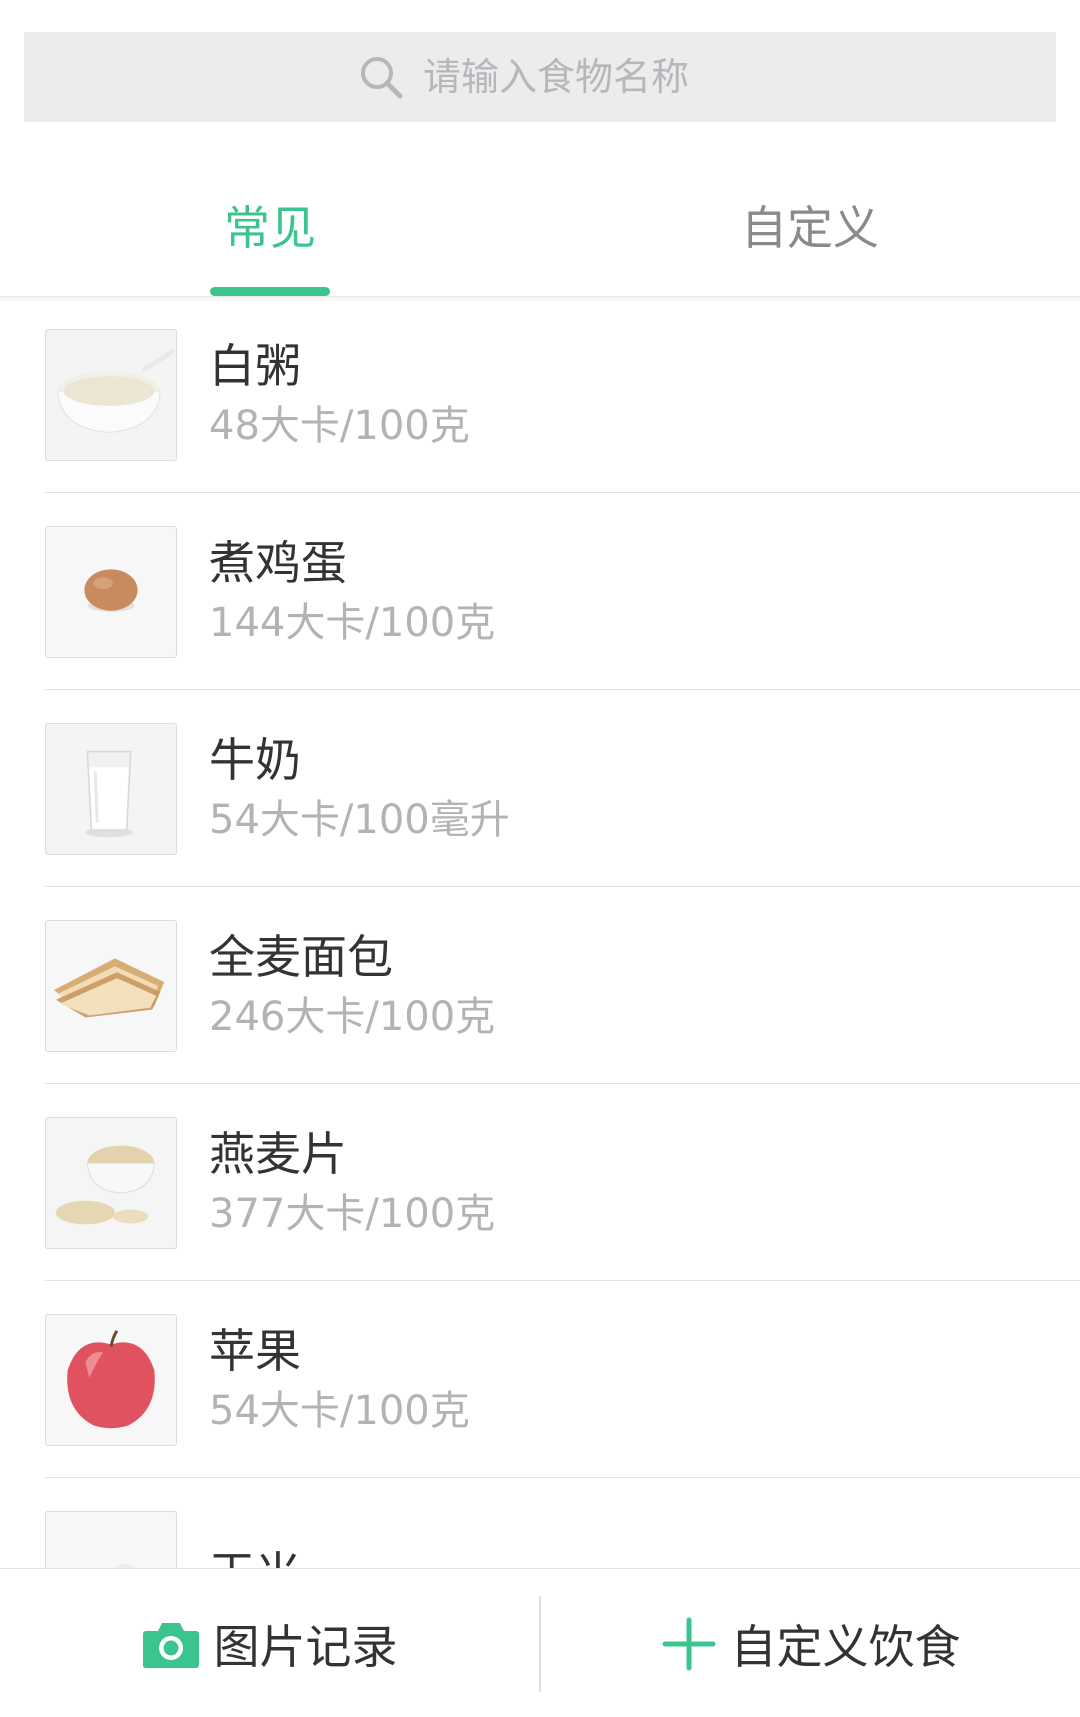 The image size is (1080, 1717). I want to click on food-calories: 144大卡/100克, so click(352, 622).